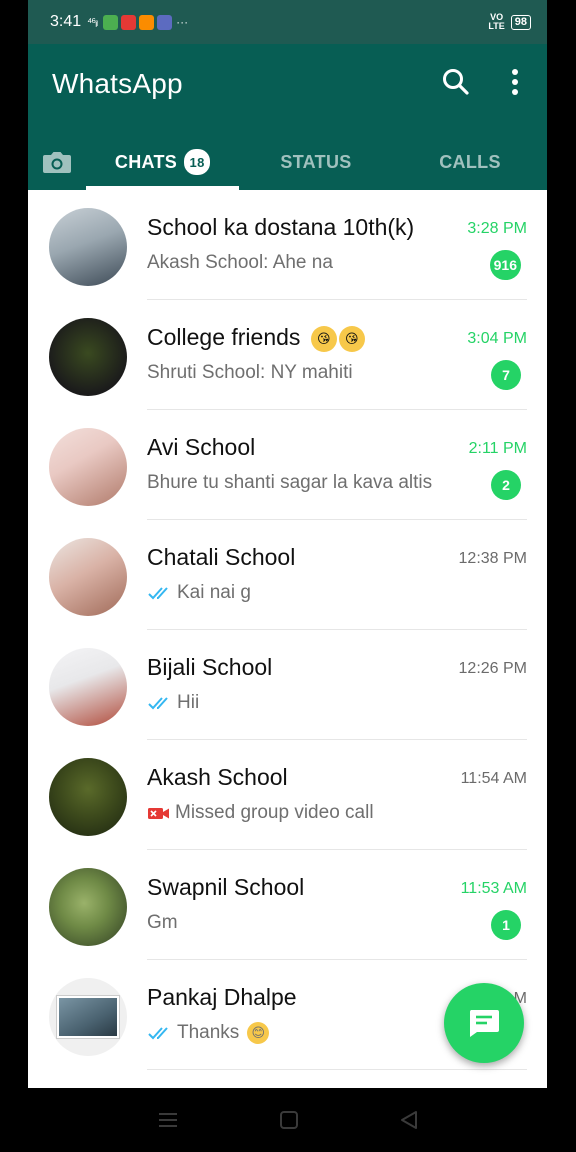 The height and width of the screenshot is (1152, 576). I want to click on new-chat-button, so click(484, 1023).